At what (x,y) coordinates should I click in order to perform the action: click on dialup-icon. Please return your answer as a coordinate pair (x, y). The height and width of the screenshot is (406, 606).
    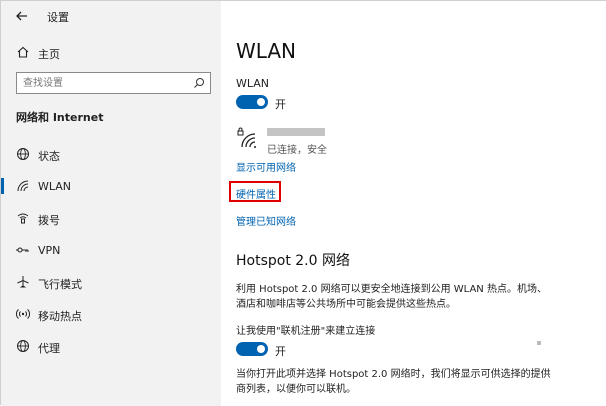
    Looking at the image, I should click on (23, 218).